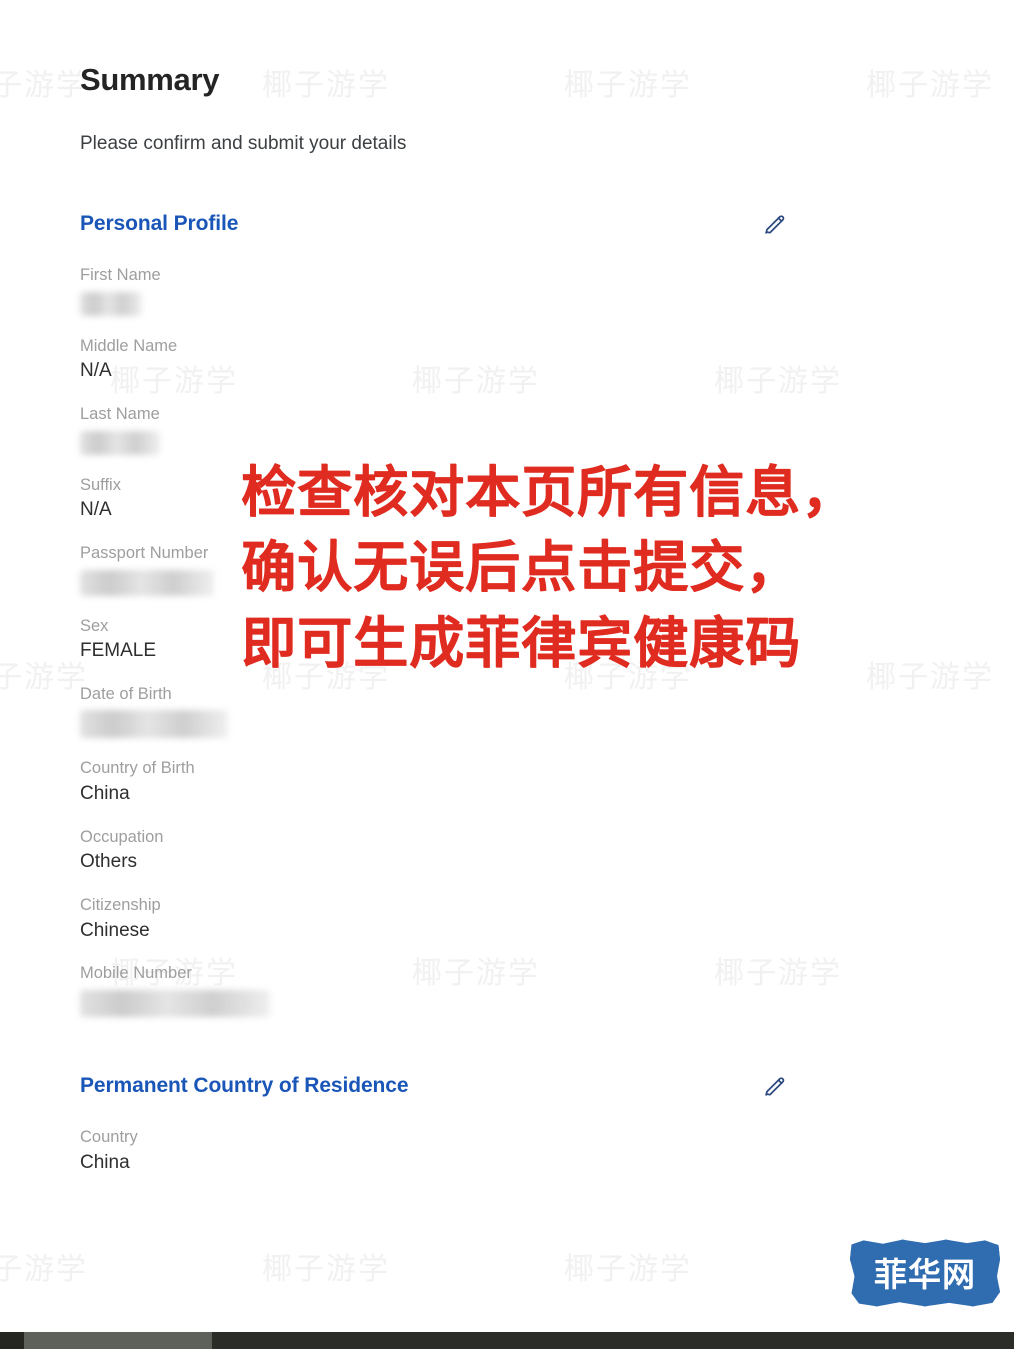 This screenshot has width=1014, height=1349. What do you see at coordinates (547, 990) in the screenshot?
I see `field-row: Mobile Number` at bounding box center [547, 990].